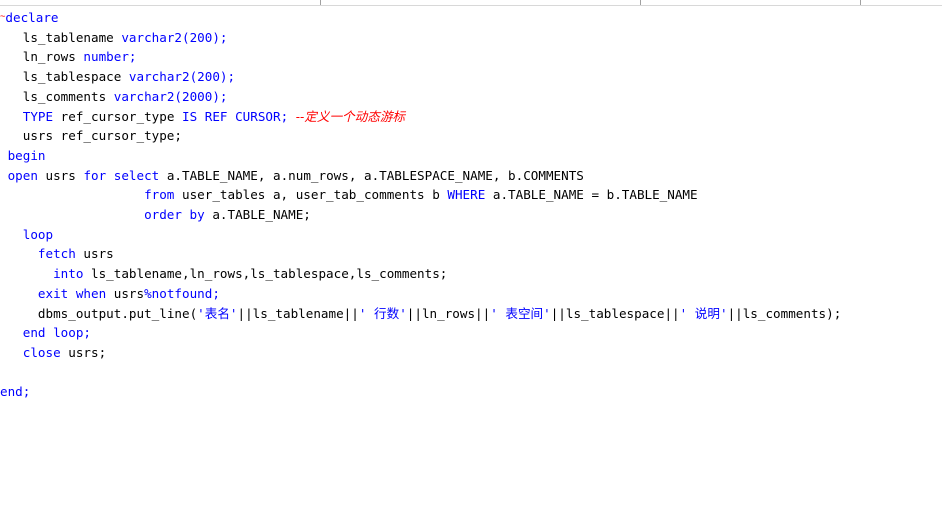 The image size is (942, 506). What do you see at coordinates (784, 313) in the screenshot?
I see `code-token: ||ls_comments);` at bounding box center [784, 313].